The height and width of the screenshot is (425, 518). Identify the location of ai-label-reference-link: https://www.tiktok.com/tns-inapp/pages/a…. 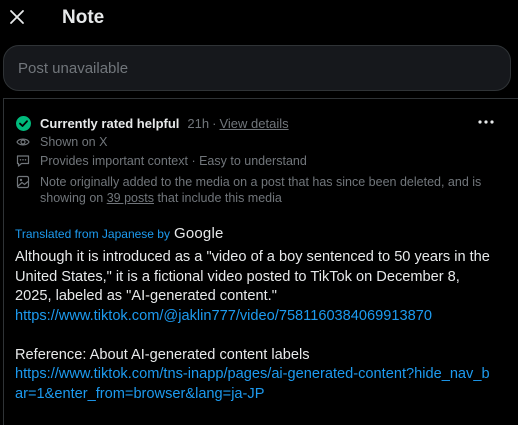
(254, 384).